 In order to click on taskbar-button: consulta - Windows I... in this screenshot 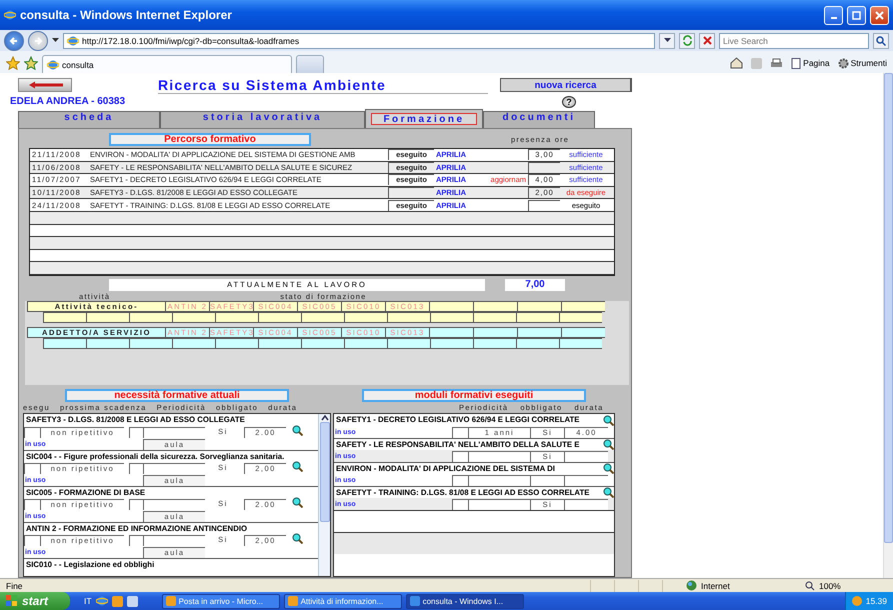, I will do `click(465, 601)`.